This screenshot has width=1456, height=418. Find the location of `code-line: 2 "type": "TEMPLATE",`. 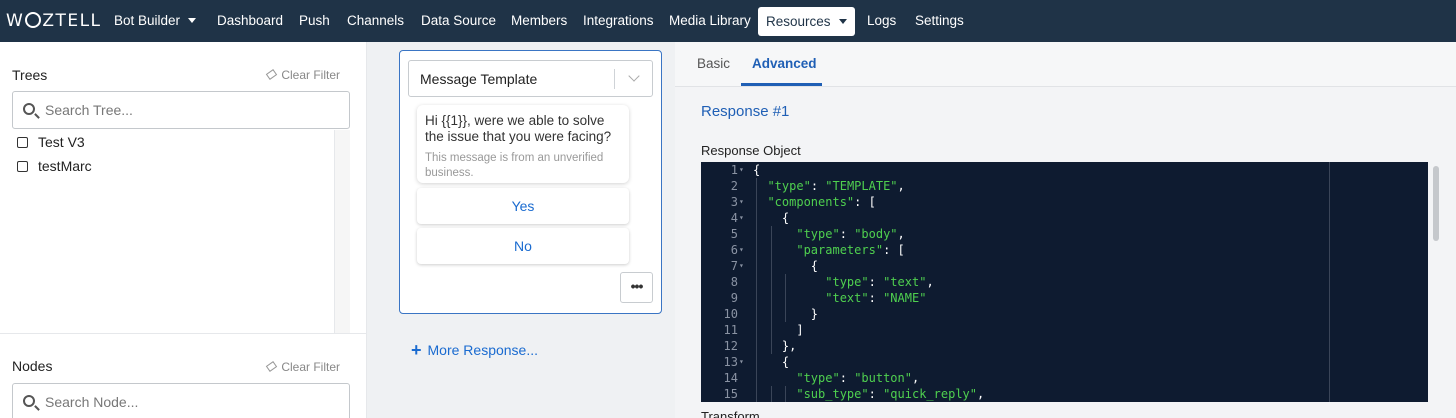

code-line: 2 "type": "TEMPLATE", is located at coordinates (1064, 186).